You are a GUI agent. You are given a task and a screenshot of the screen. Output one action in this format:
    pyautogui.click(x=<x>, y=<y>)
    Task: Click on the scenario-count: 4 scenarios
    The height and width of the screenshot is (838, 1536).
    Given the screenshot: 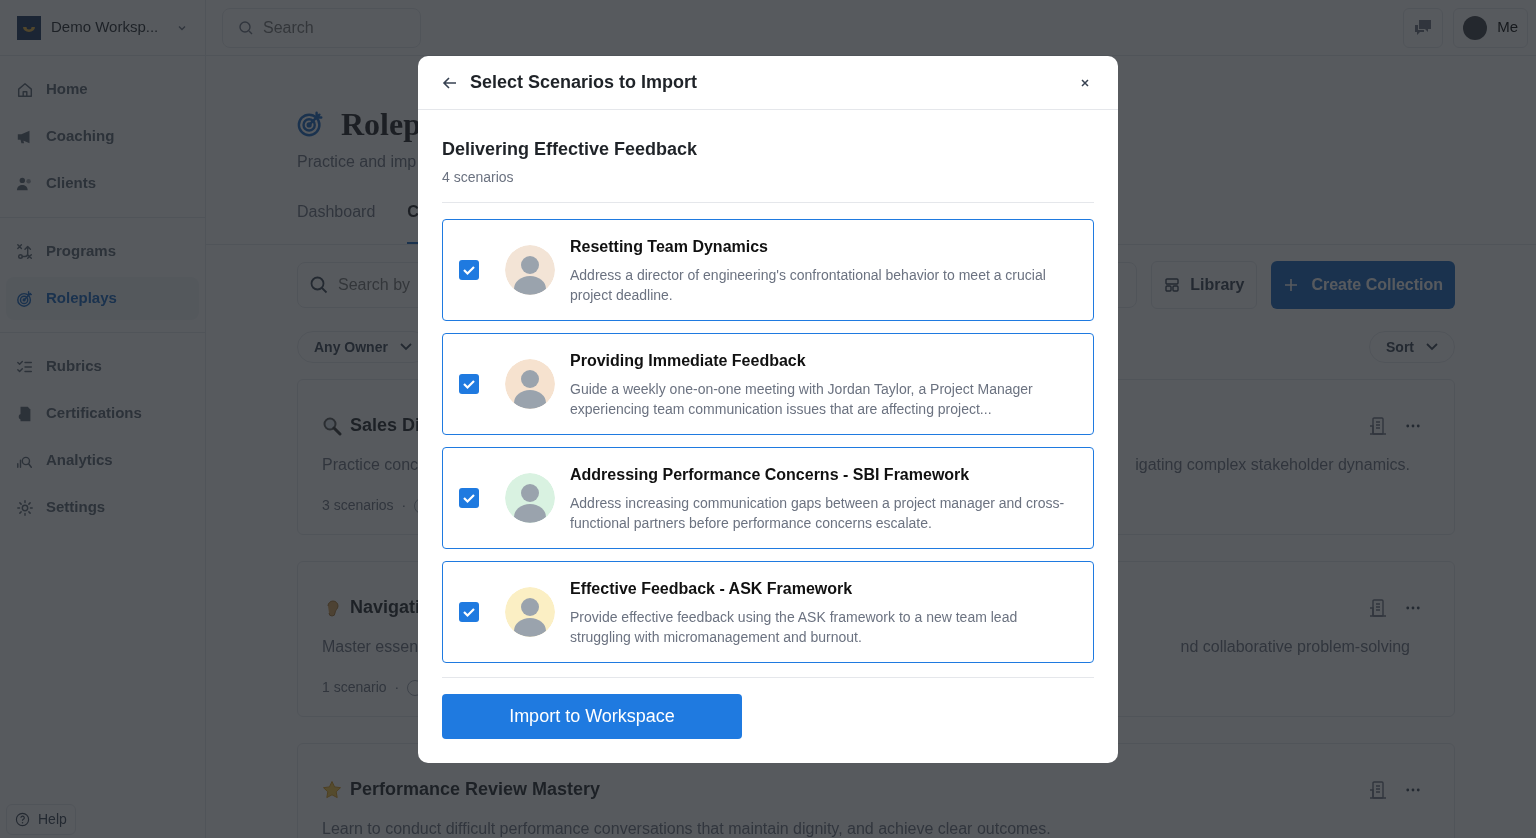 What is the action you would take?
    pyautogui.click(x=478, y=177)
    